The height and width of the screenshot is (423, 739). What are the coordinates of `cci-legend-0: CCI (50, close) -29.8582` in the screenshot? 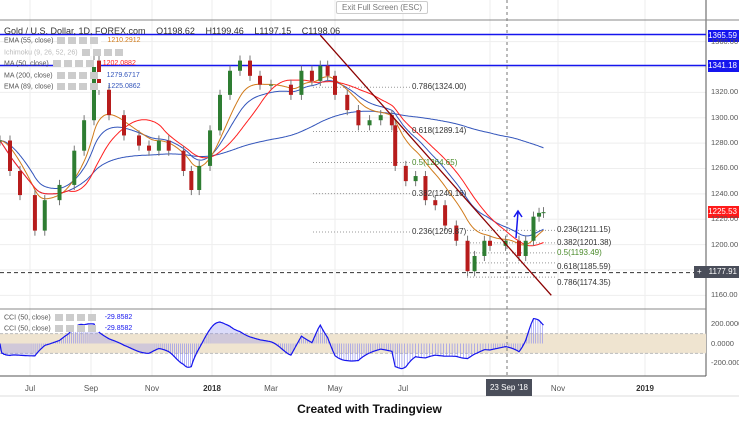 It's located at (68, 317).